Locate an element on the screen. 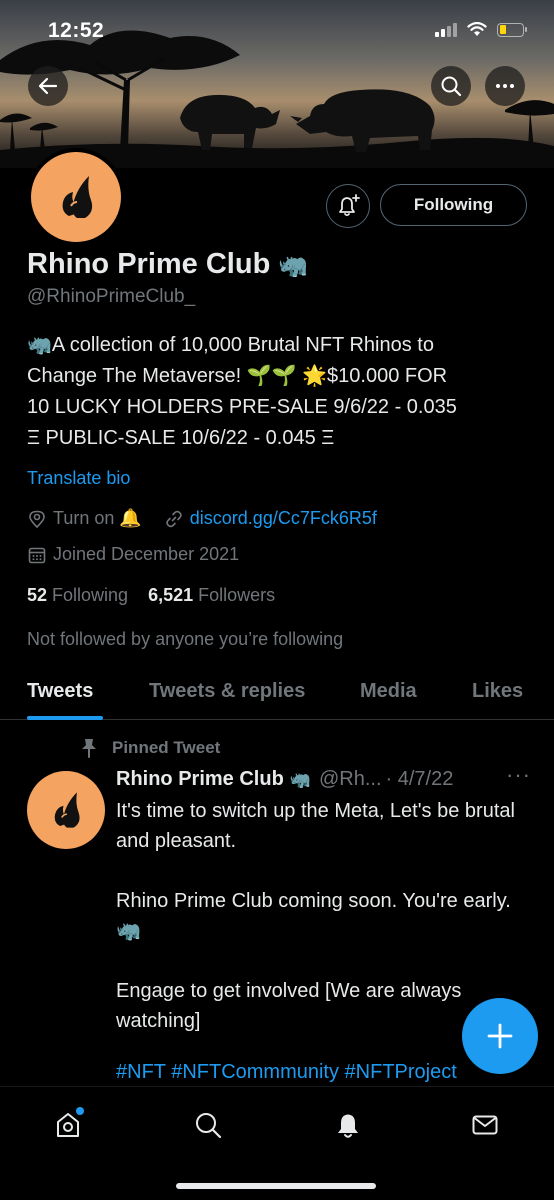  profile-handle: @RhinoPrimeClub_ is located at coordinates (111, 296).